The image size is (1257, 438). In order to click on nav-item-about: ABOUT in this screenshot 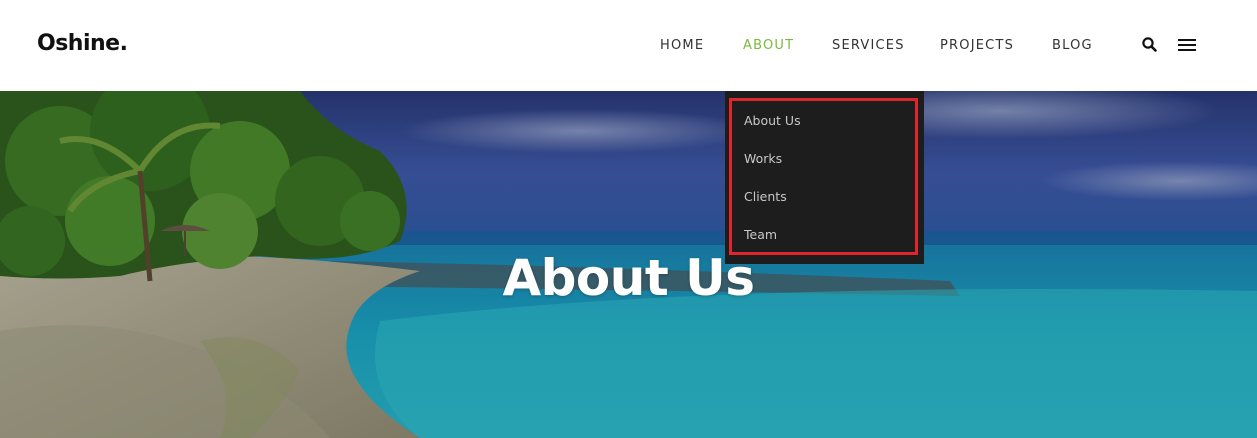, I will do `click(768, 45)`.